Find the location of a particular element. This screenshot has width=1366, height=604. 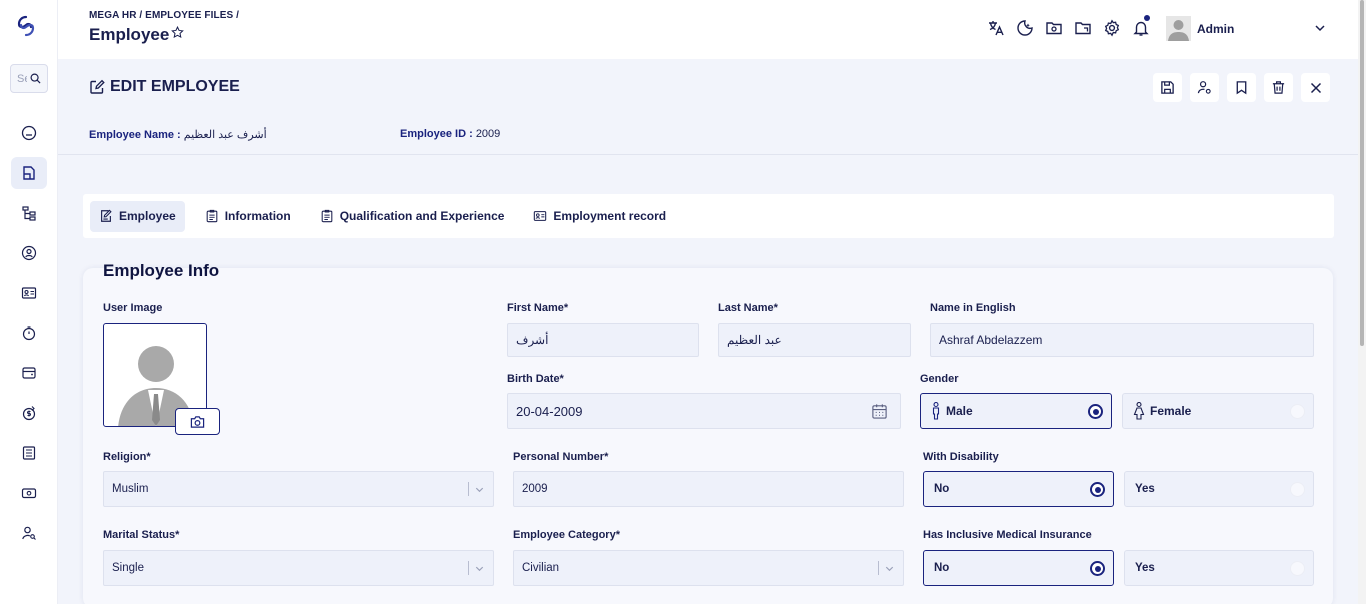

sidebar-item-timer is located at coordinates (29, 333).